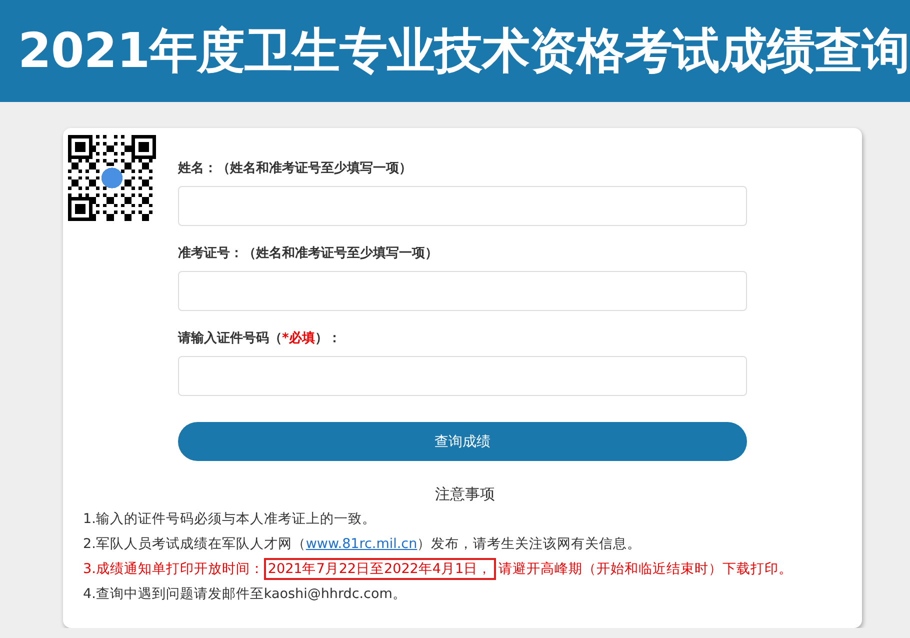 The image size is (910, 638). I want to click on note-text: 4.查询中遇到问题请发邮件至kaoshi@hhrdc.com。, so click(245, 594).